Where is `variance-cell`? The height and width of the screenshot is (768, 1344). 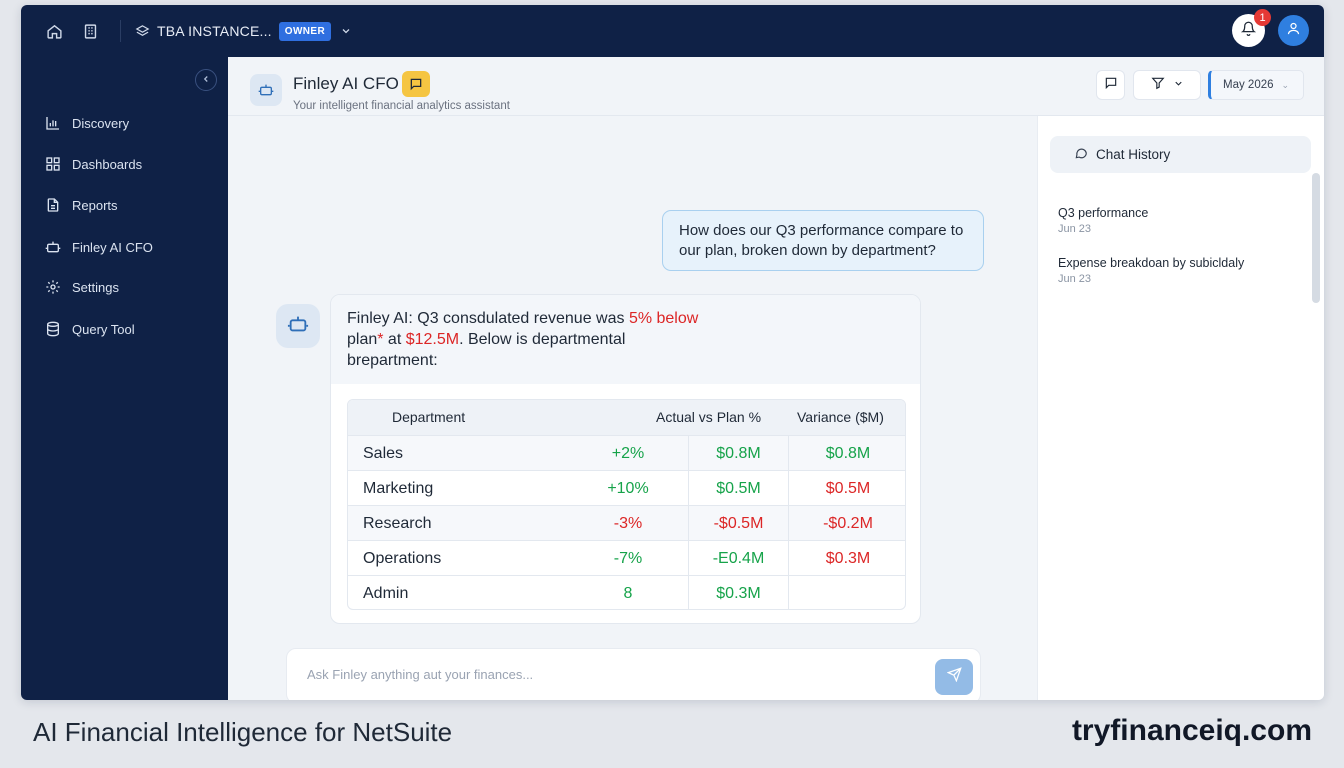 variance-cell is located at coordinates (846, 592).